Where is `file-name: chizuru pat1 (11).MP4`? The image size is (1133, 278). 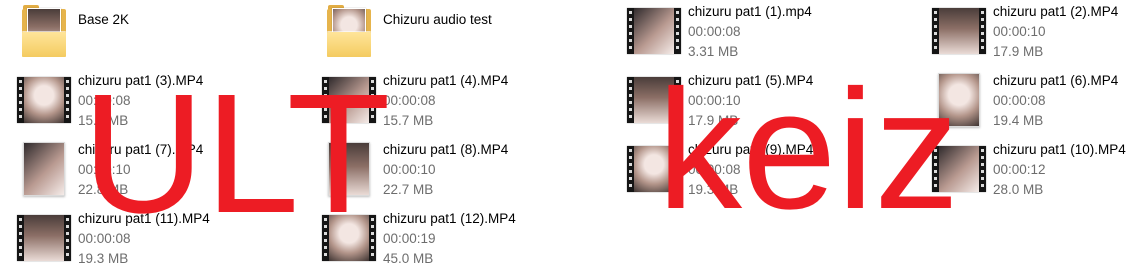
file-name: chizuru pat1 (11).MP4 is located at coordinates (144, 218).